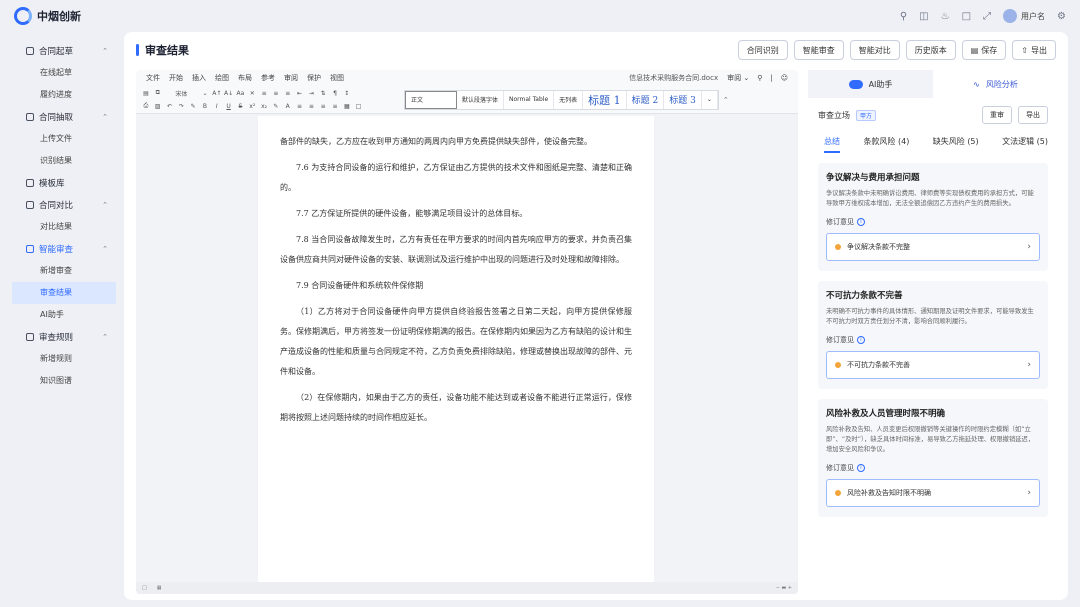 This screenshot has height=607, width=1080. I want to click on style-normal-table: Normal Table, so click(529, 99).